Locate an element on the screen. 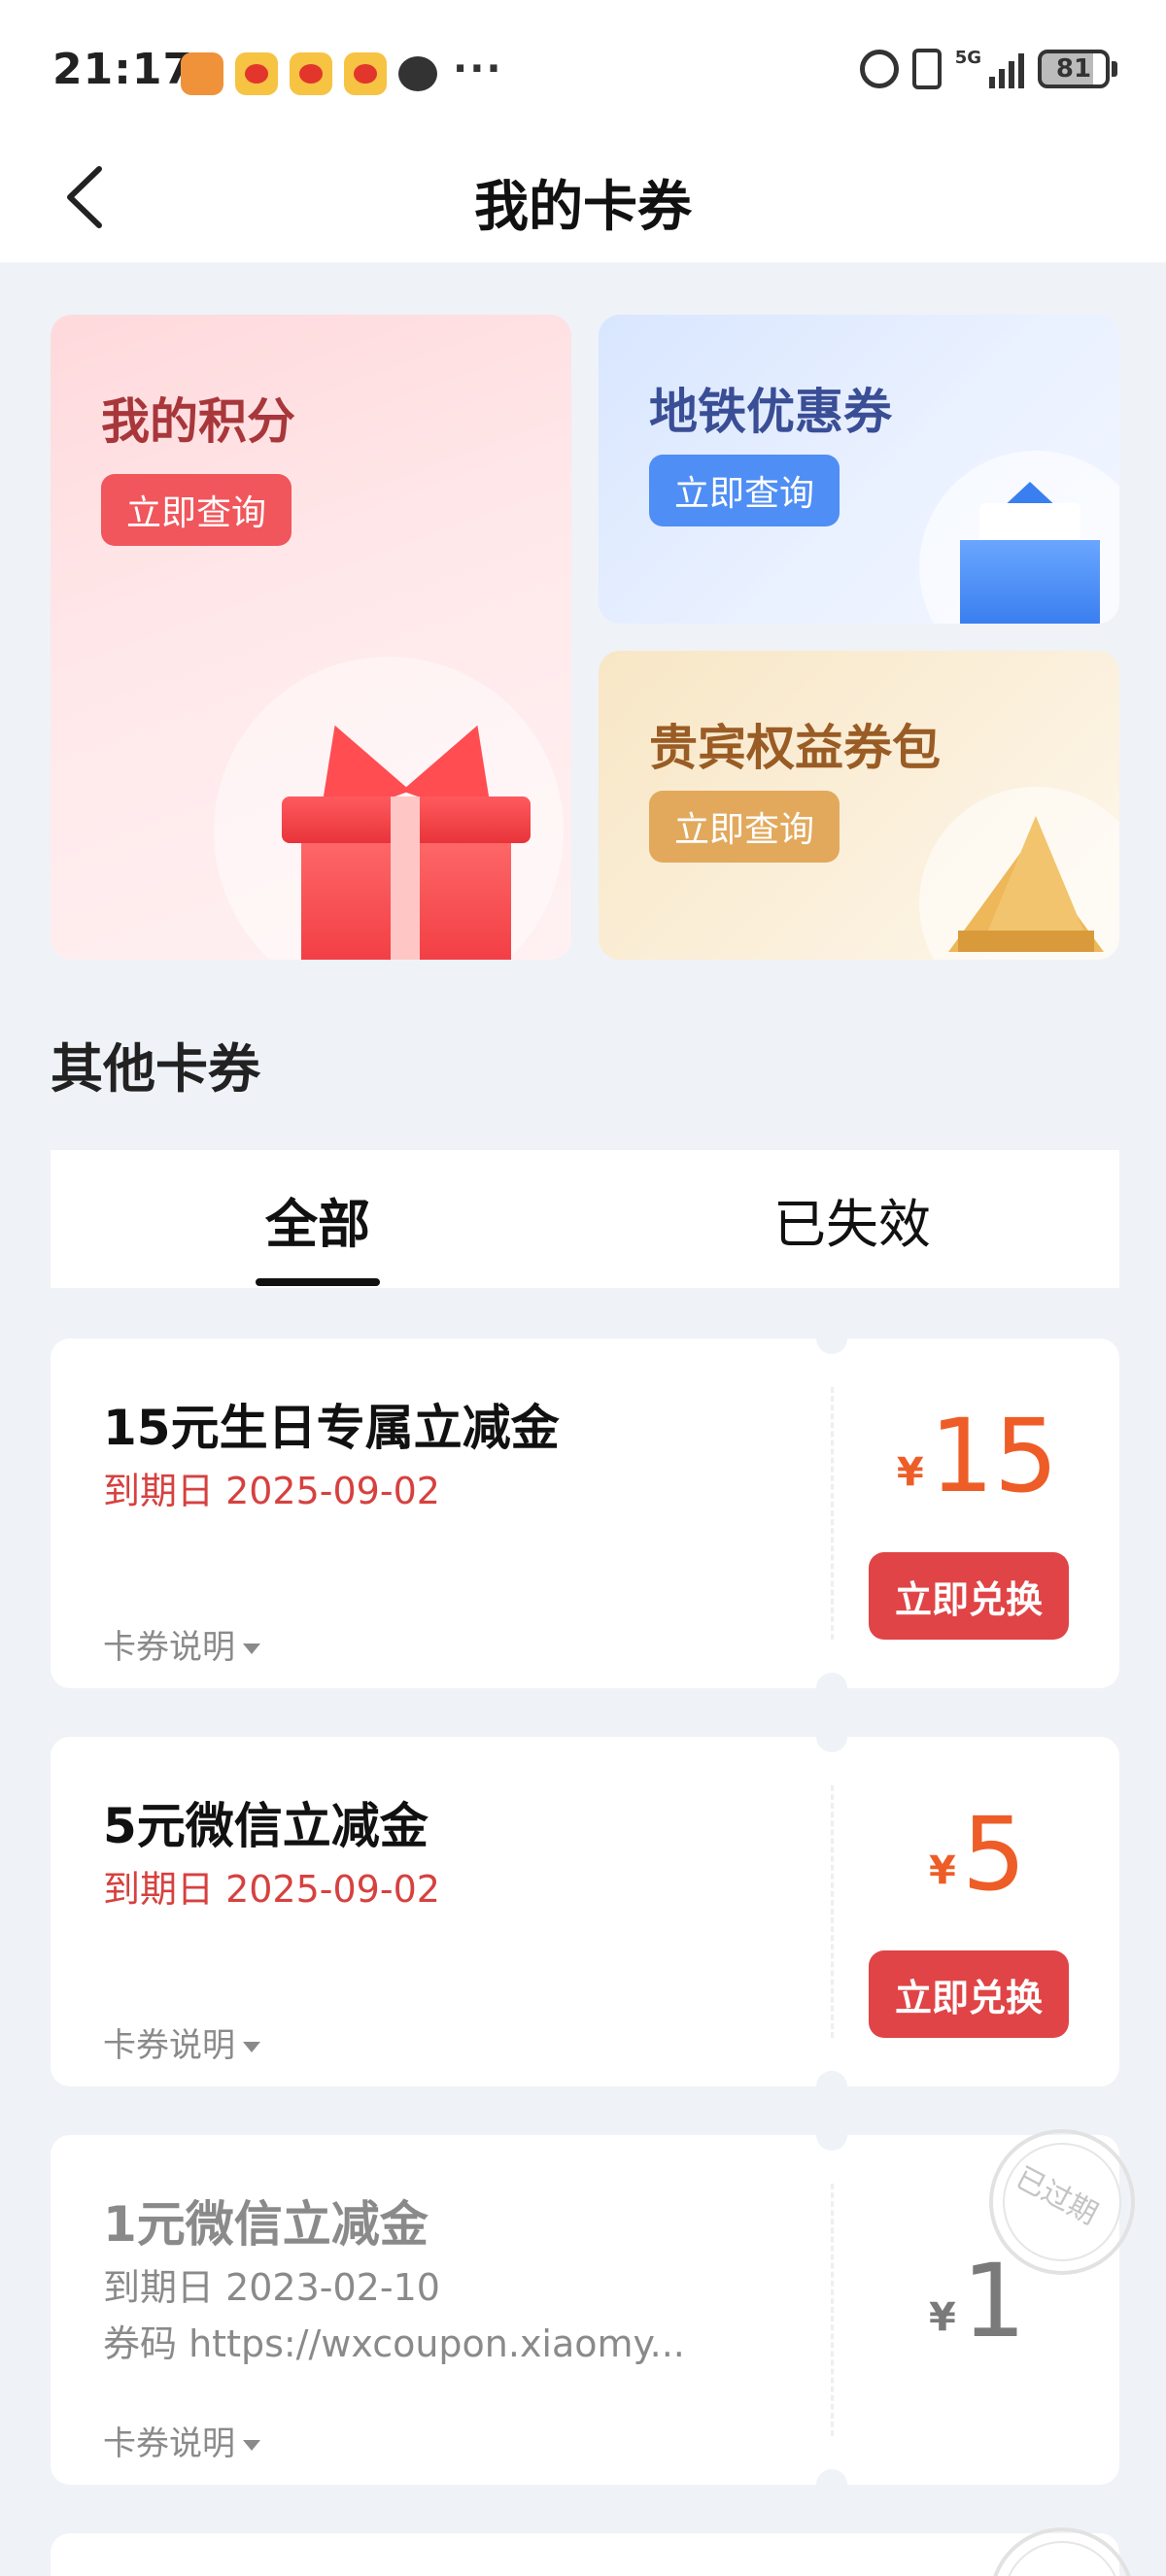  tab-expired: 已失效 is located at coordinates (852, 1219).